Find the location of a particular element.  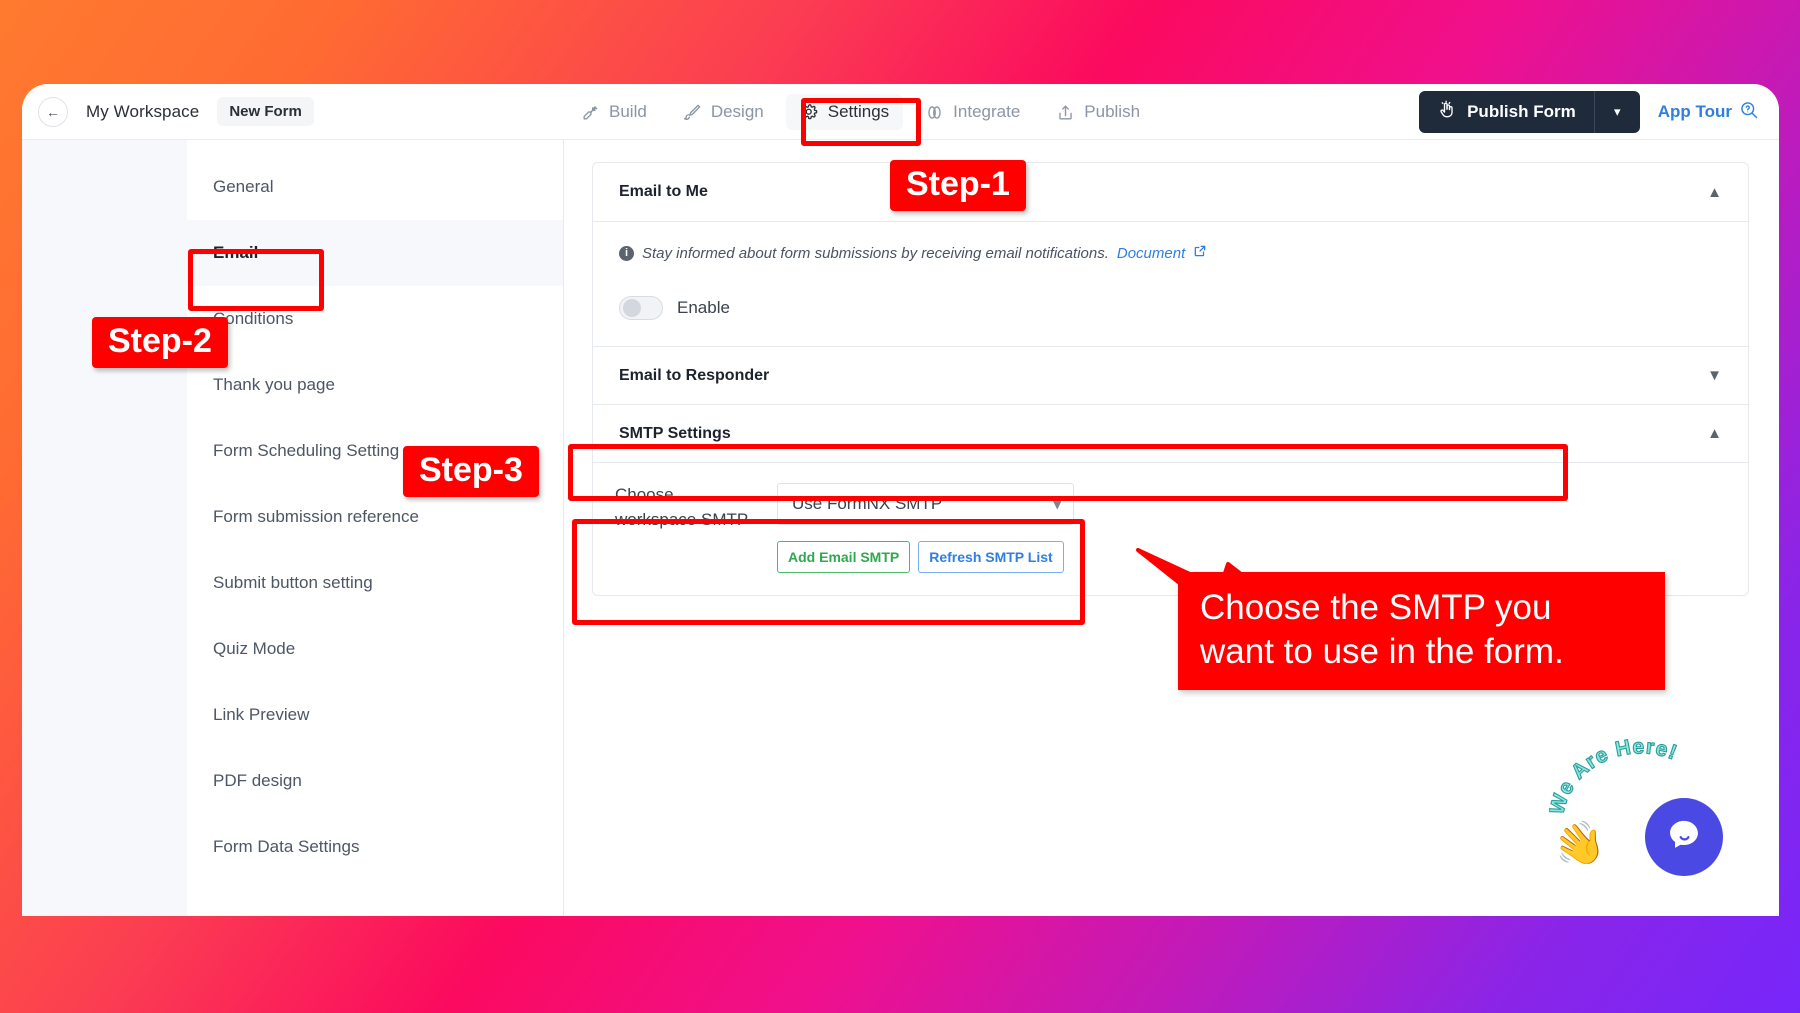

sidebar-item-label: Form Data Settings is located at coordinates (286, 846).